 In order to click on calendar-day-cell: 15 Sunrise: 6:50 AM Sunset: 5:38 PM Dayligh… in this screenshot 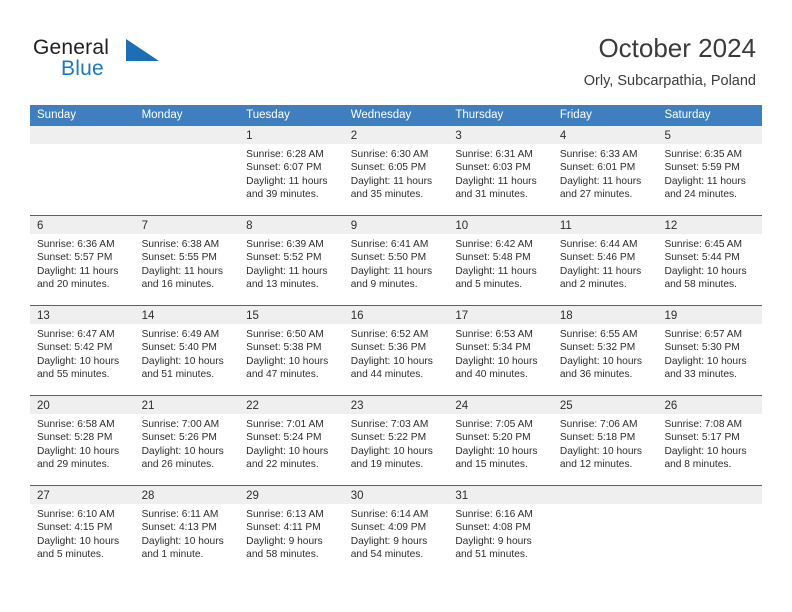, I will do `click(291, 350)`.